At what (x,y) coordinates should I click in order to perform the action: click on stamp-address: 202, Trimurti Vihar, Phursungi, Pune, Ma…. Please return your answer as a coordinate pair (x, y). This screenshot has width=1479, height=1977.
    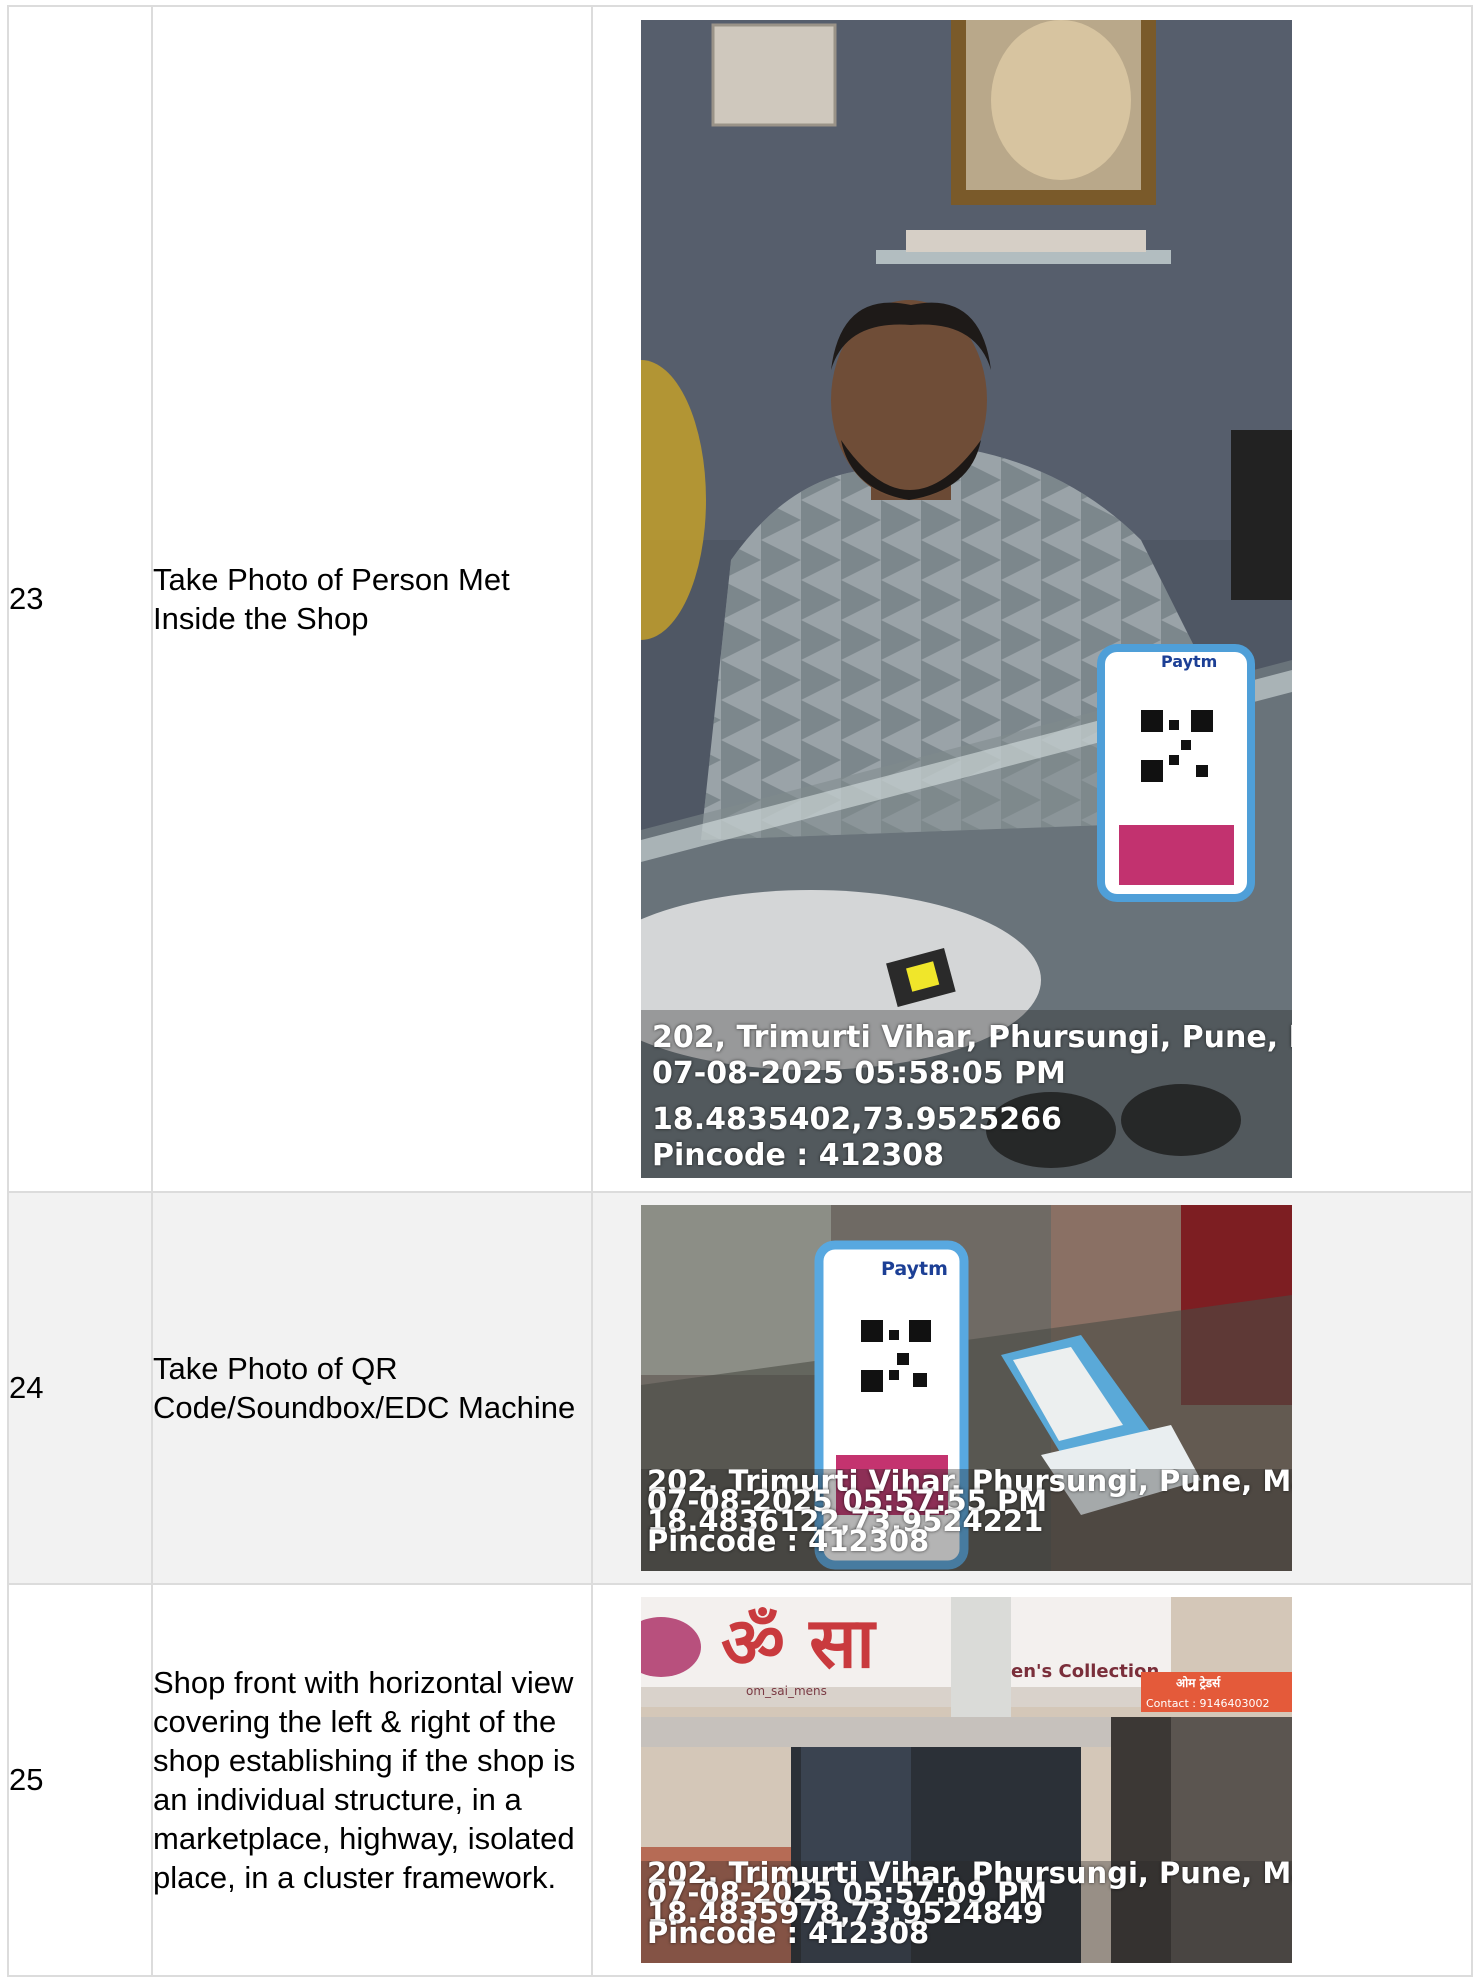
    Looking at the image, I should click on (972, 1037).